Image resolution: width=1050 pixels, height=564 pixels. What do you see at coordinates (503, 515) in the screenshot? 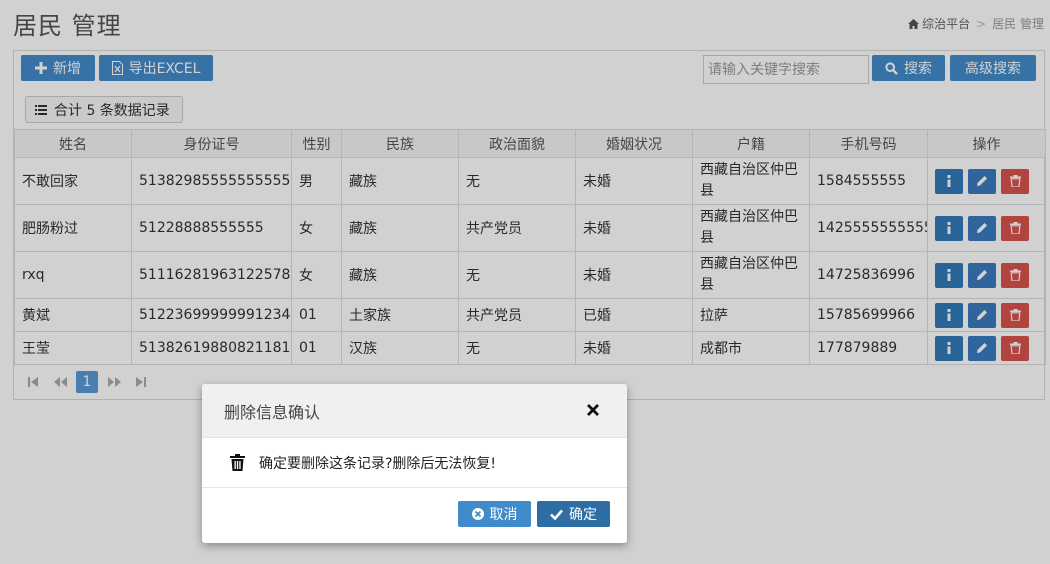
I see `cancel-button-label: 取消` at bounding box center [503, 515].